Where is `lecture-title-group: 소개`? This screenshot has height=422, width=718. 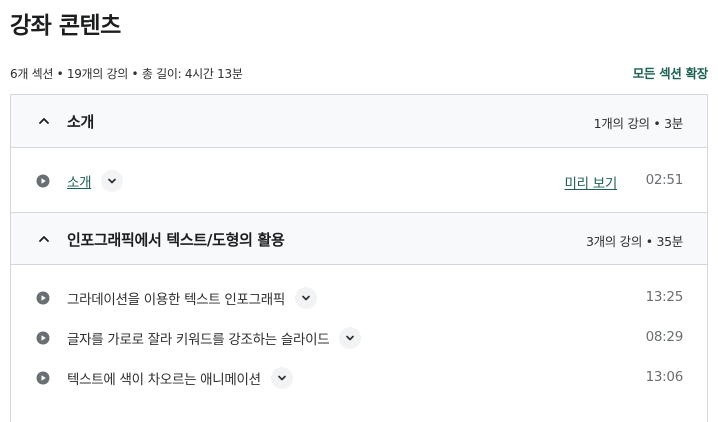 lecture-title-group: 소개 is located at coordinates (95, 181).